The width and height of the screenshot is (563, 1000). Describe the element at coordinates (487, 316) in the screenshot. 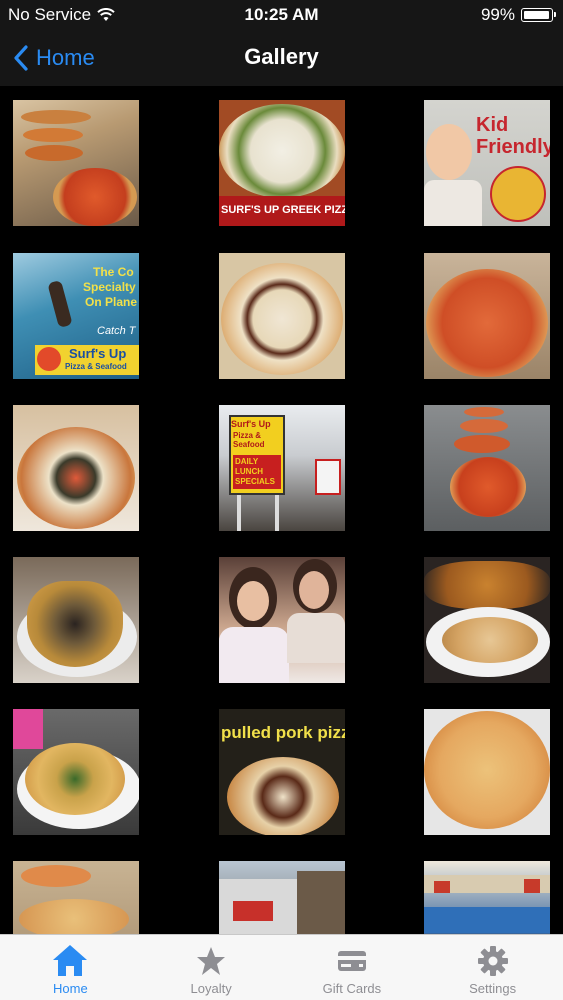

I see `gallery-photo-pepperoni-box` at that location.